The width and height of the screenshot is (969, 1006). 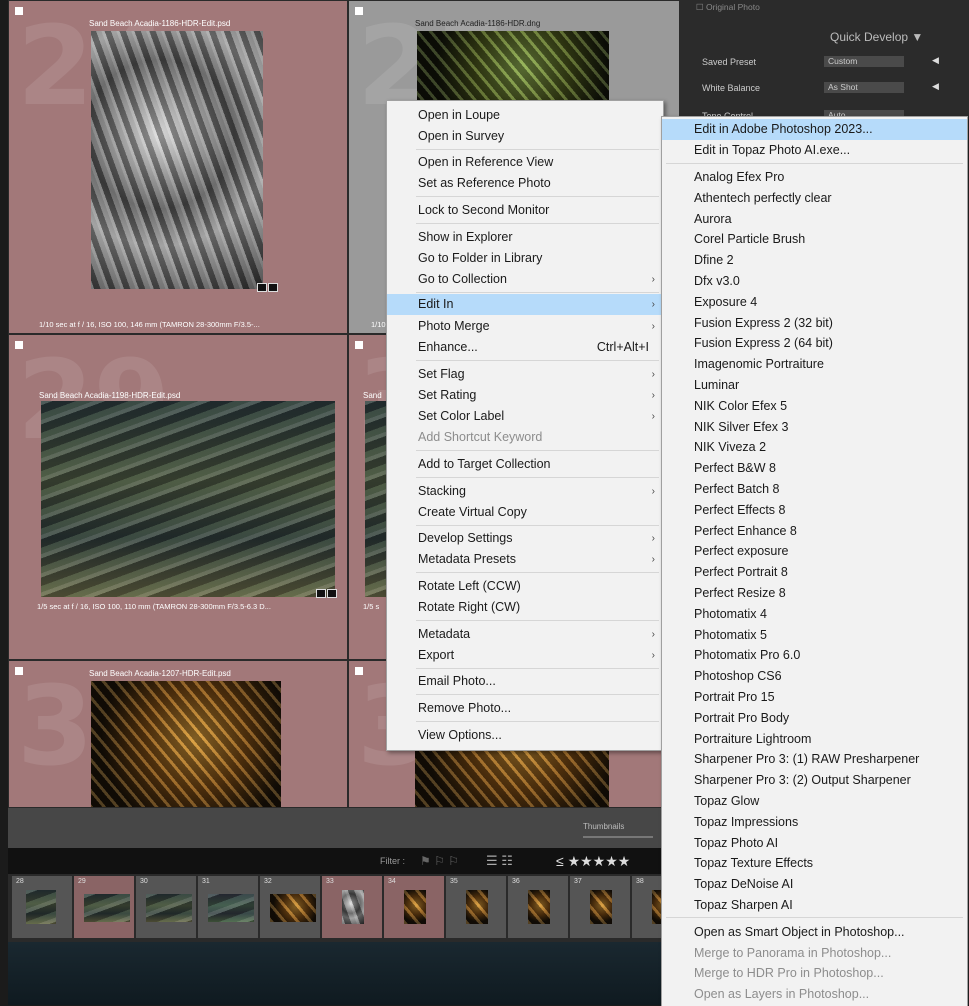 I want to click on menu-item-go-to-collection: Go to Collection ›, so click(x=525, y=279).